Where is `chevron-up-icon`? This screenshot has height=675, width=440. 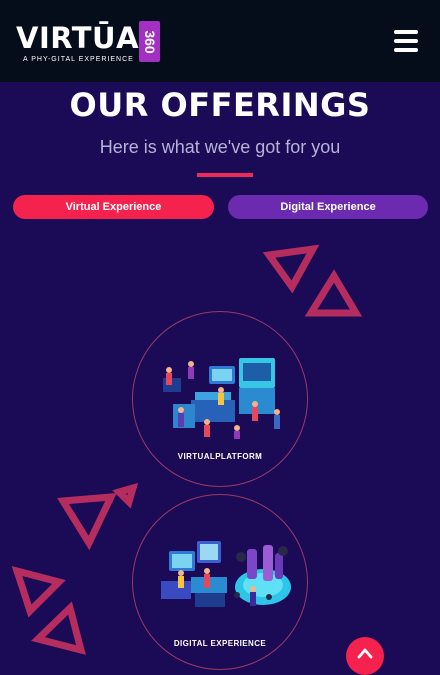 chevron-up-icon is located at coordinates (365, 653).